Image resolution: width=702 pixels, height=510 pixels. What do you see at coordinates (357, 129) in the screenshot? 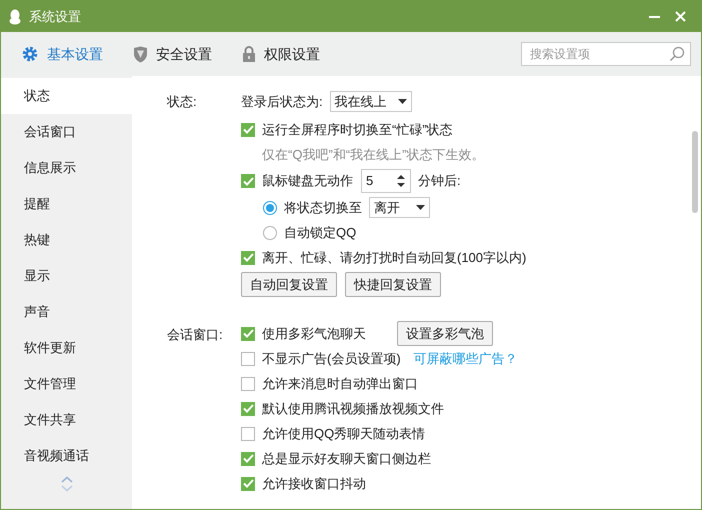
I see `option-label: 运行全屏程序时切换至“忙碌”状态` at bounding box center [357, 129].